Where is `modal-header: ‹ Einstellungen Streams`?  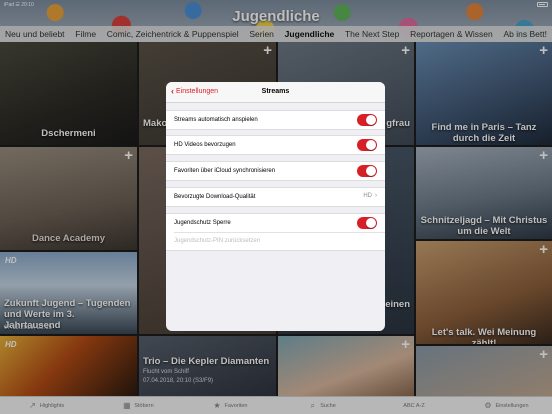 modal-header: ‹ Einstellungen Streams is located at coordinates (275, 92).